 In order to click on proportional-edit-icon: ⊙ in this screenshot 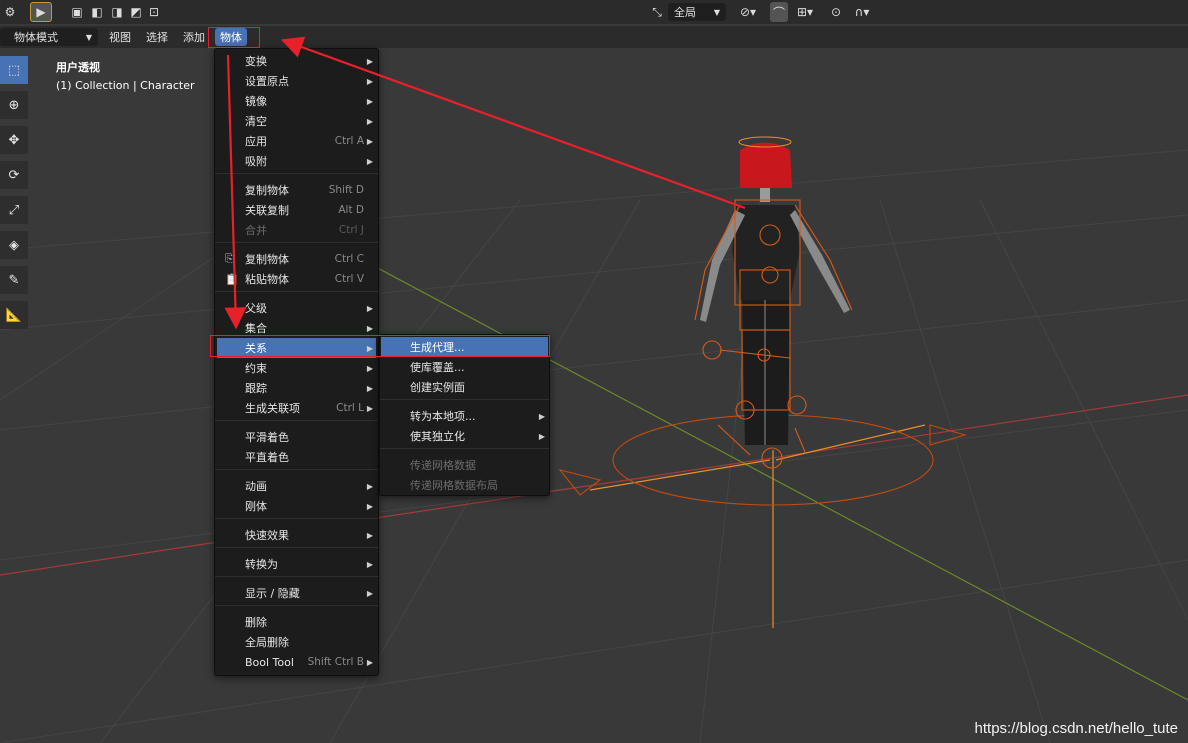, I will do `click(836, 12)`.